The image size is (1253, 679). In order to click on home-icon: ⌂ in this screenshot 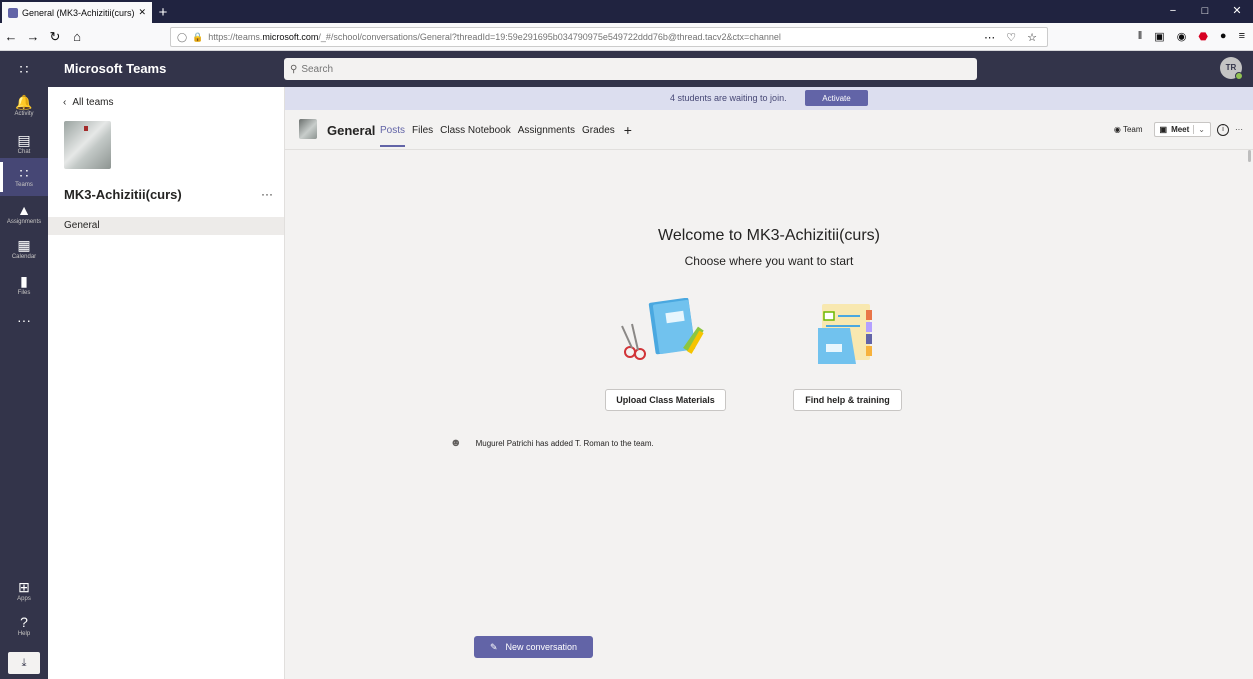, I will do `click(77, 36)`.